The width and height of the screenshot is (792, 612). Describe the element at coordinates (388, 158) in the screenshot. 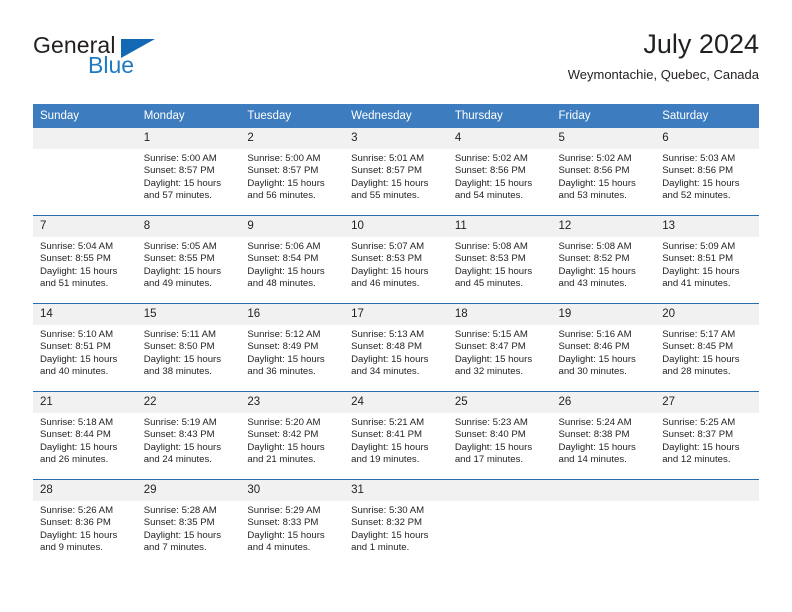

I see `sunrise-text: Sunrise: 5:01 AM` at that location.